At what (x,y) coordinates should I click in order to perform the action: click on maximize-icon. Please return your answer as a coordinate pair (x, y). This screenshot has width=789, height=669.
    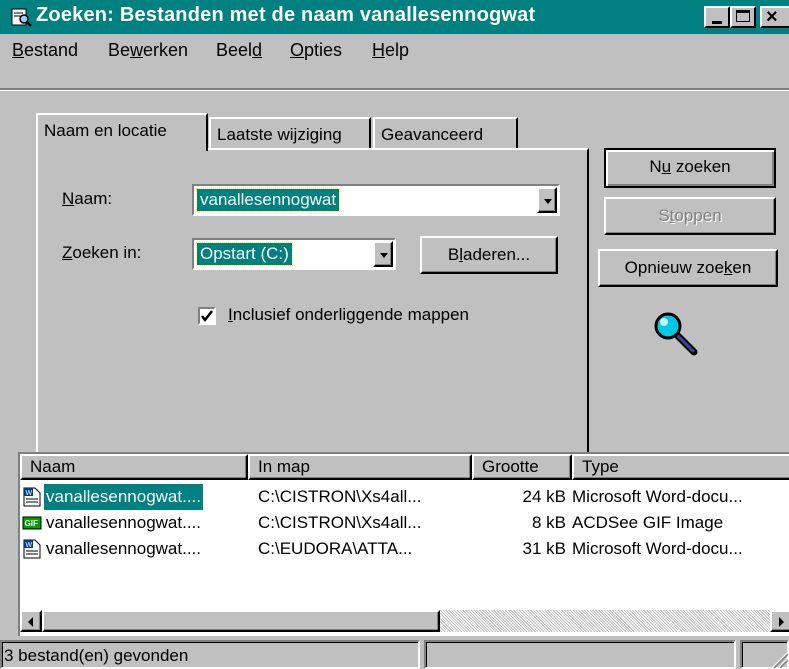
    Looking at the image, I should click on (743, 16).